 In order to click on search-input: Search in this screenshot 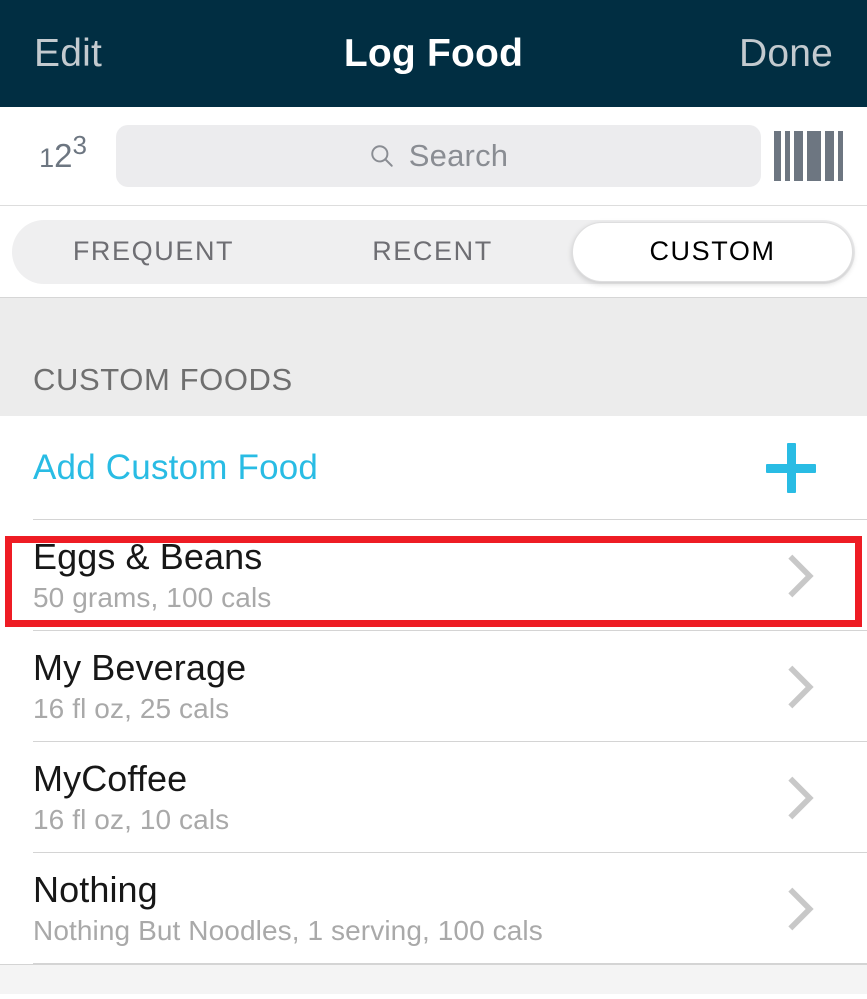, I will do `click(438, 156)`.